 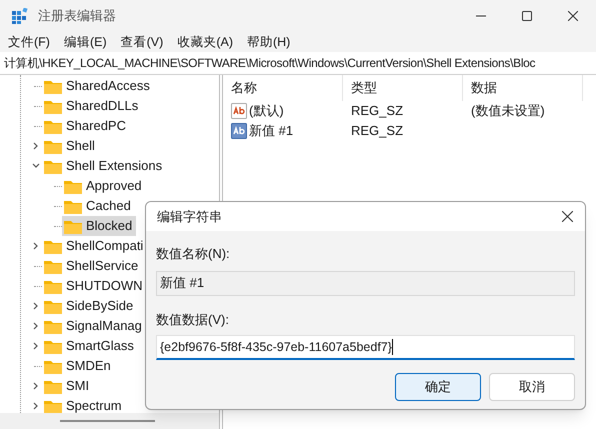 What do you see at coordinates (268, 42) in the screenshot?
I see `menu-item: 帮助(H)` at bounding box center [268, 42].